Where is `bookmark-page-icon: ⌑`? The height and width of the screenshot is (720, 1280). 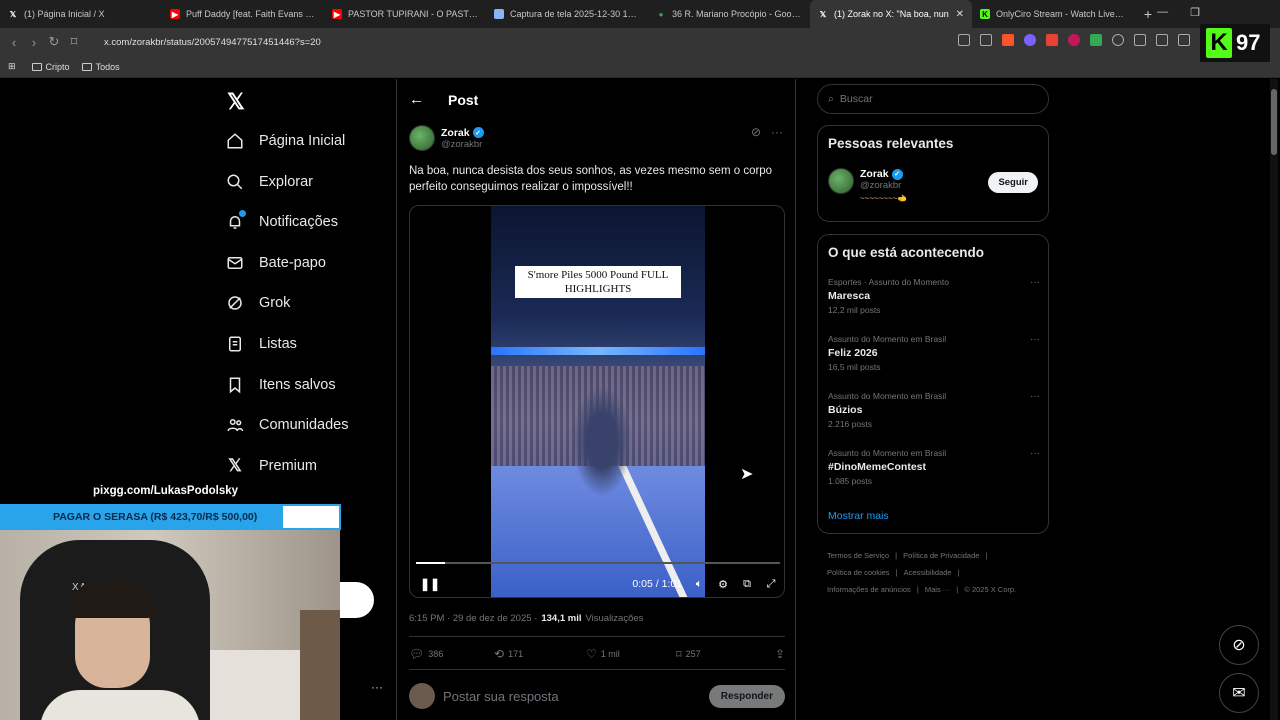
bookmark-page-icon: ⌑ is located at coordinates (74, 42).